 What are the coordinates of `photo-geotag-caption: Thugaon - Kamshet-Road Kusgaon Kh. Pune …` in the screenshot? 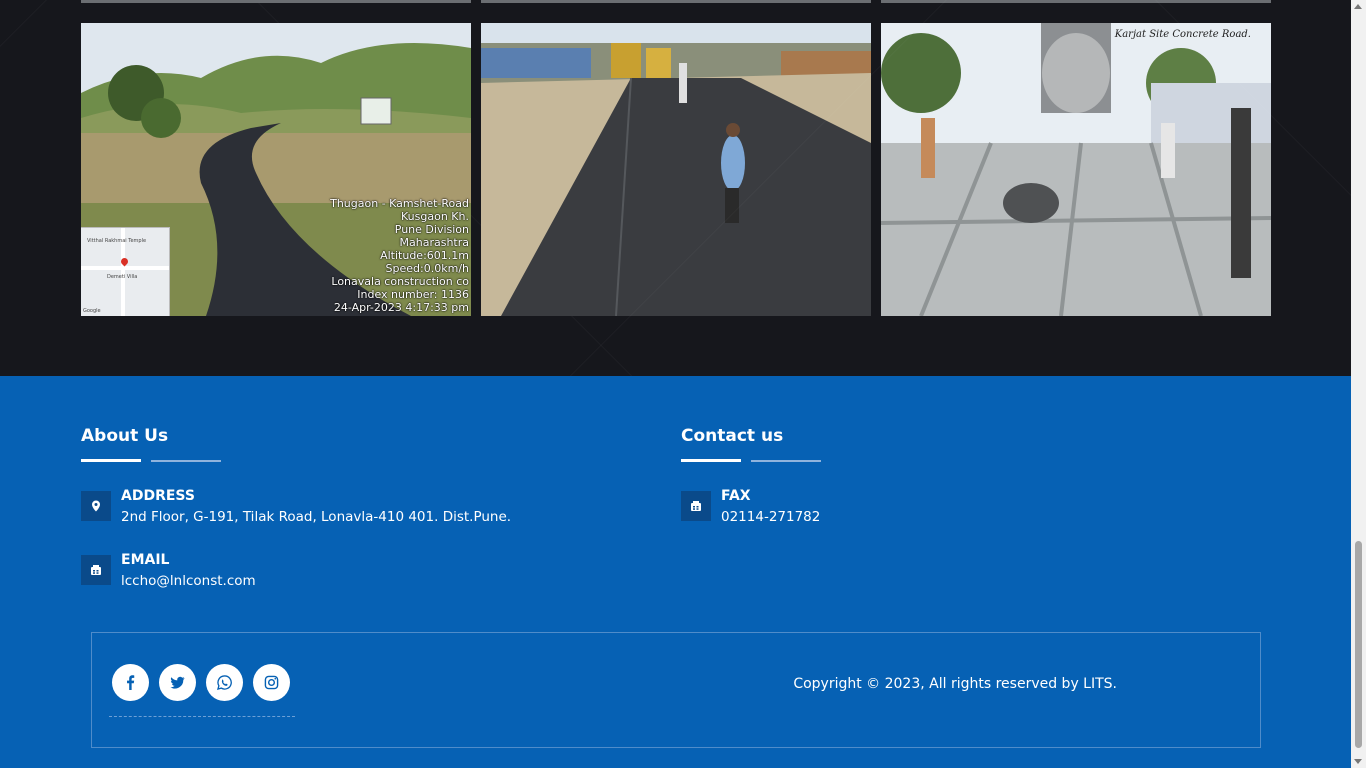 It's located at (399, 255).